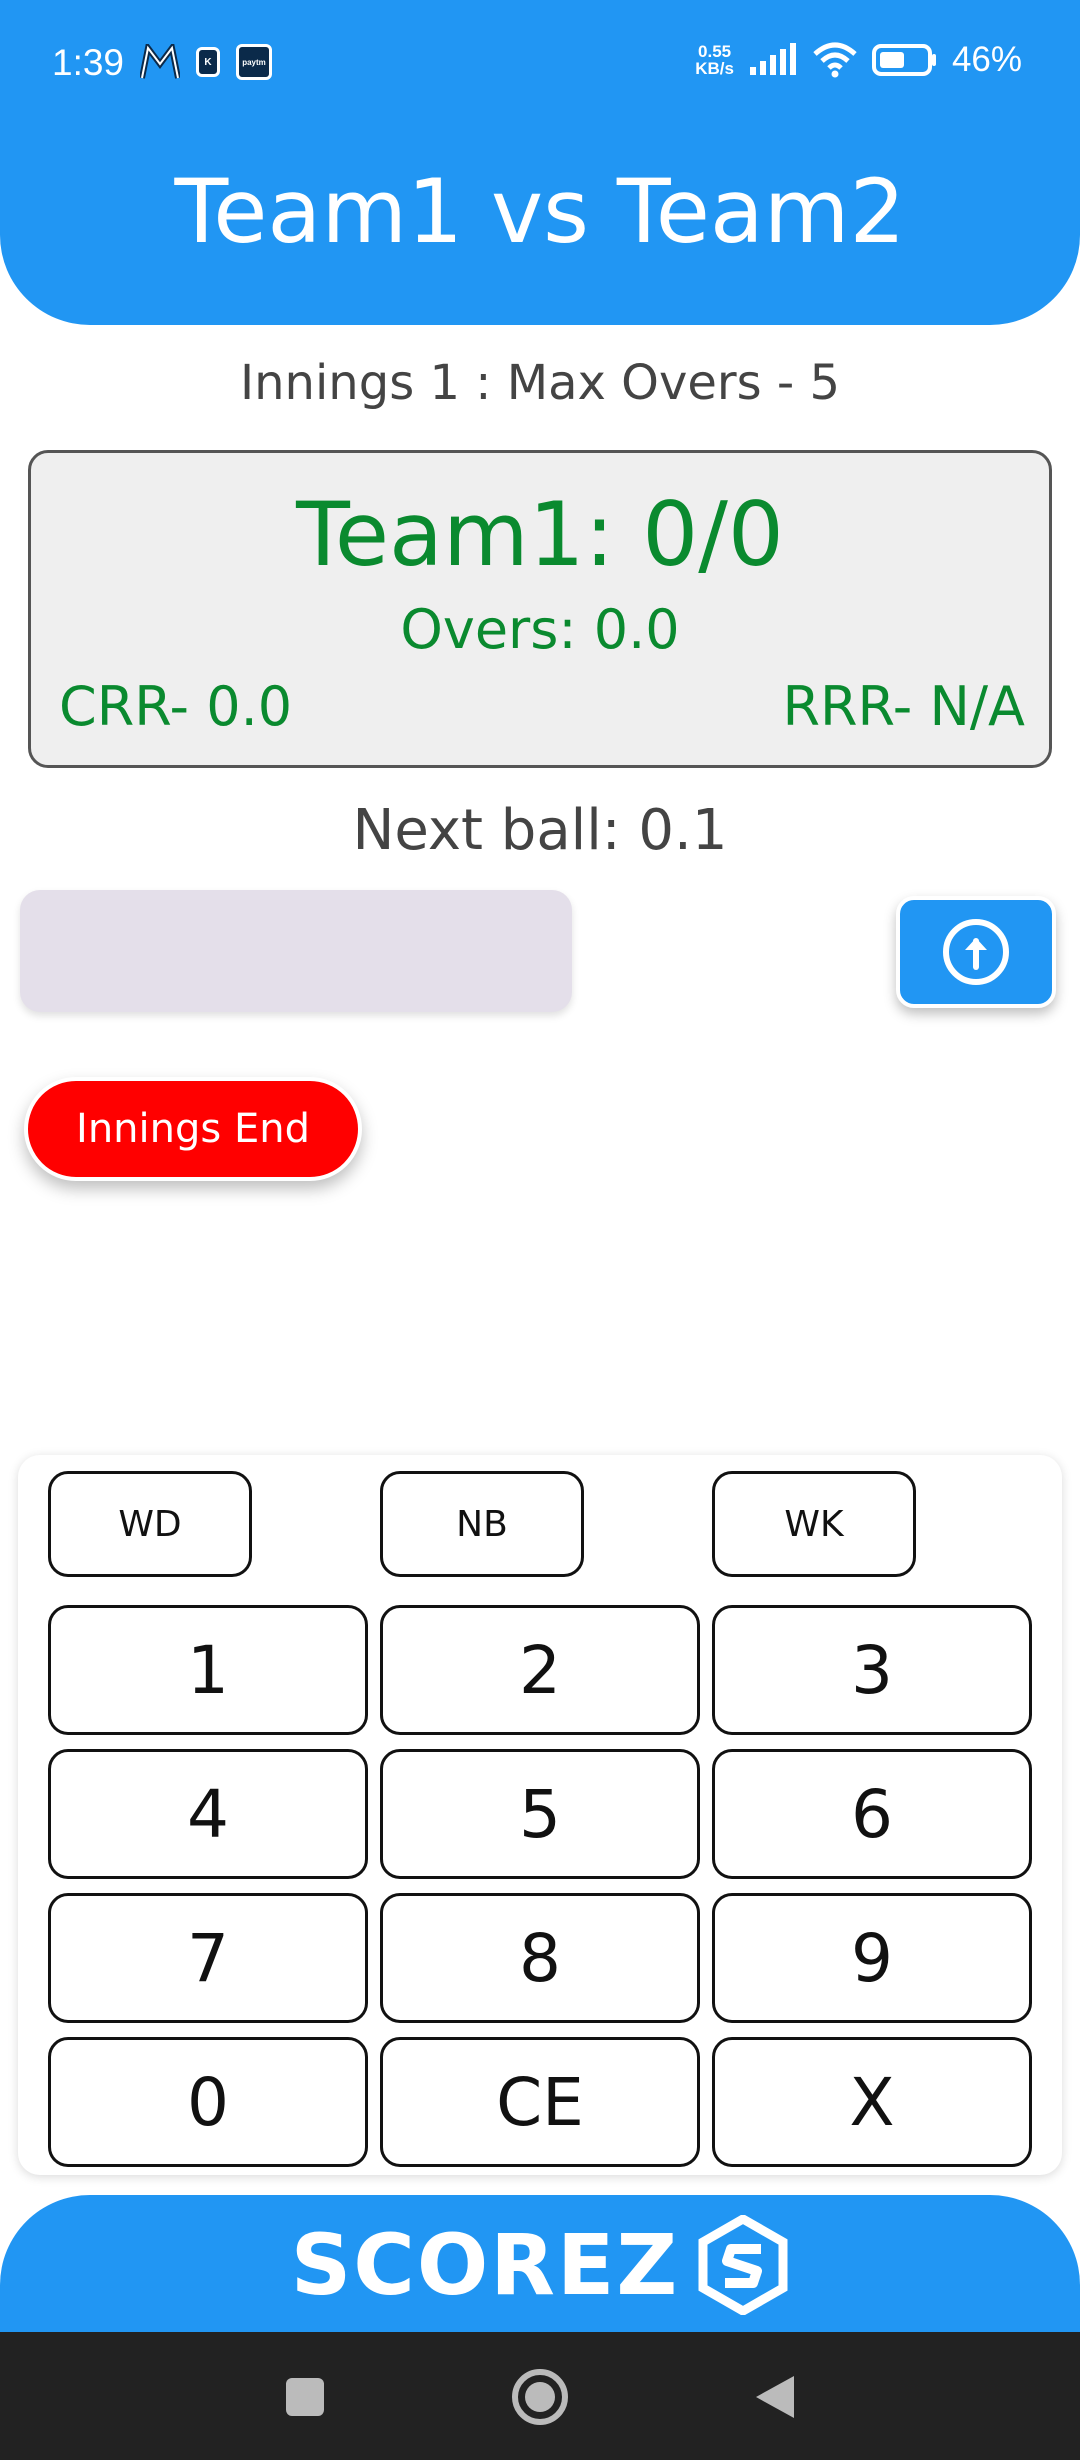 The height and width of the screenshot is (2460, 1080). I want to click on footer-brand-bar: SCOREZ, so click(540, 2265).